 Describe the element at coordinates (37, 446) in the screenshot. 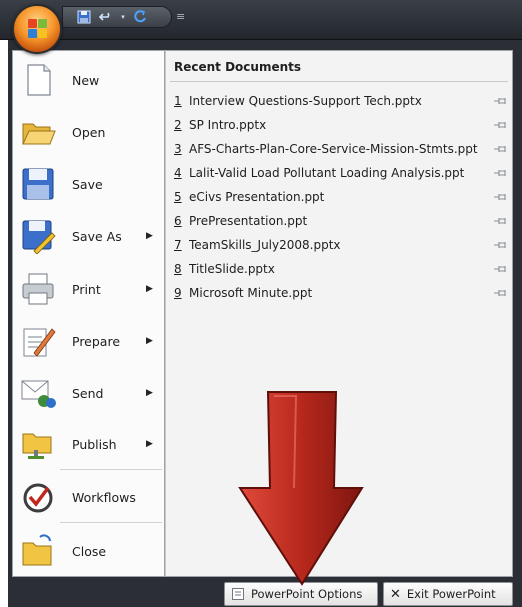

I see `publish-icon` at that location.